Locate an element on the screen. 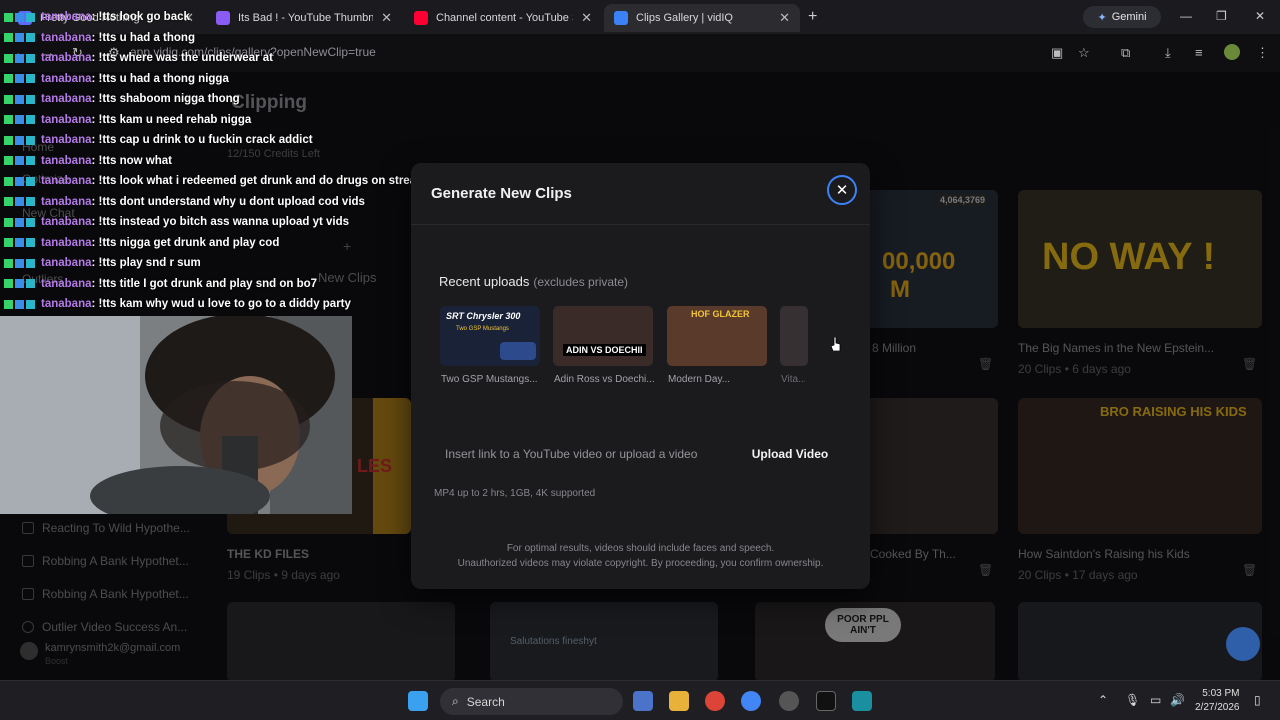  recent-uploads-heading: Recent uploads (excludes private) is located at coordinates (533, 281).